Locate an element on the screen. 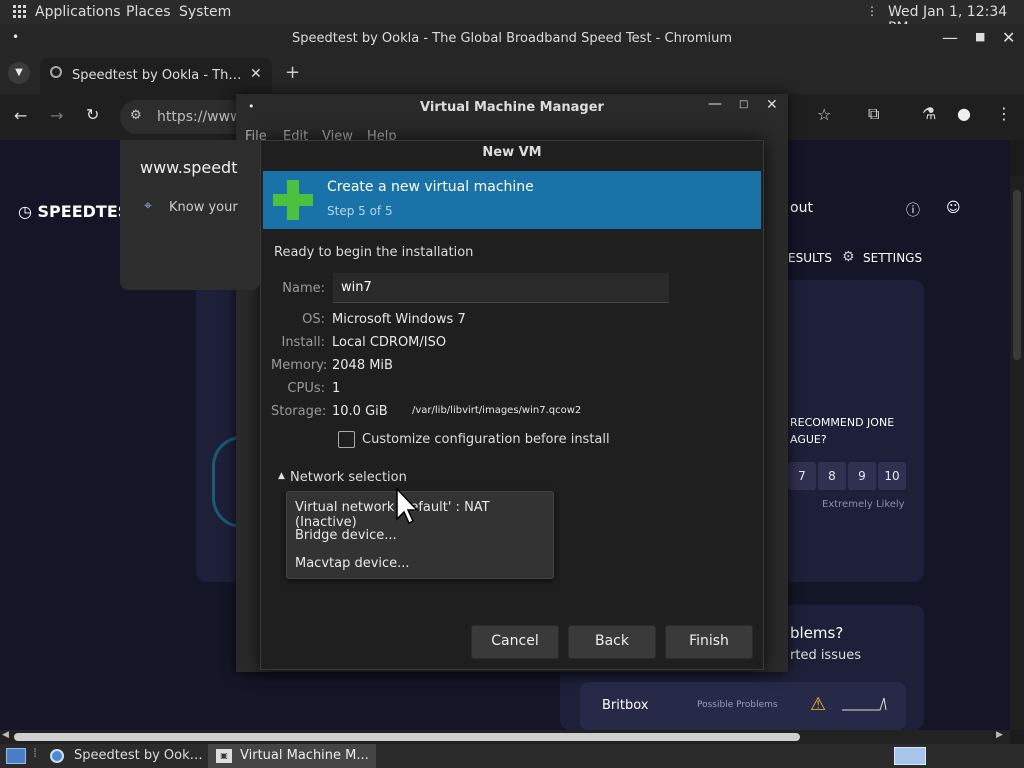 The height and width of the screenshot is (768, 1024). omnibox: ⚙ https://www is located at coordinates (185, 117).